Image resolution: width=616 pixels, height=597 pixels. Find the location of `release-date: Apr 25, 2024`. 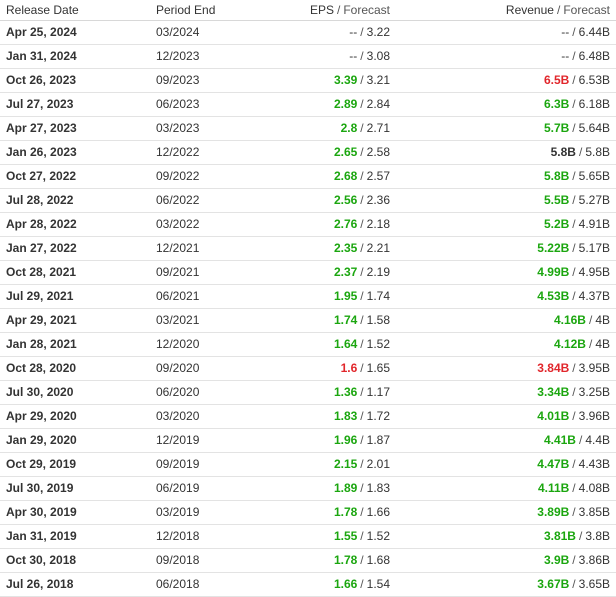

release-date: Apr 25, 2024 is located at coordinates (41, 32).